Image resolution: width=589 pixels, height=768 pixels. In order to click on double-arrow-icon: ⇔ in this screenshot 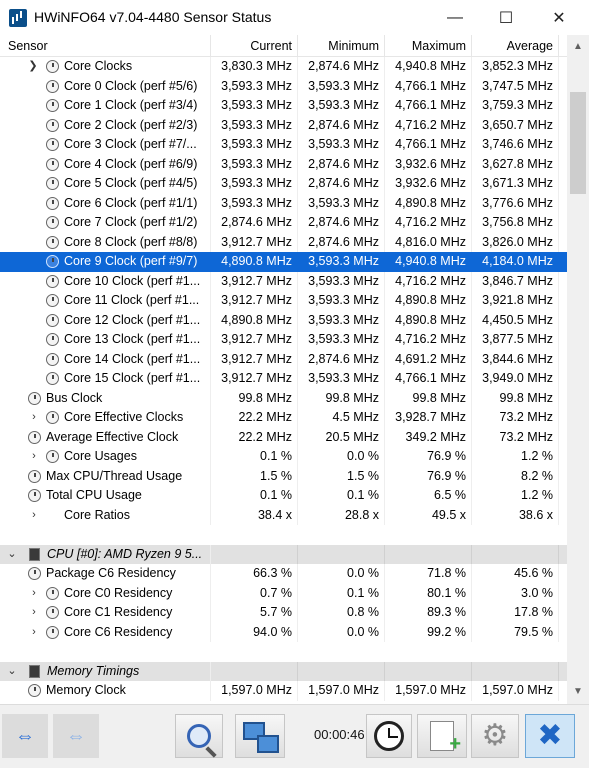, I will do `click(76, 735)`.